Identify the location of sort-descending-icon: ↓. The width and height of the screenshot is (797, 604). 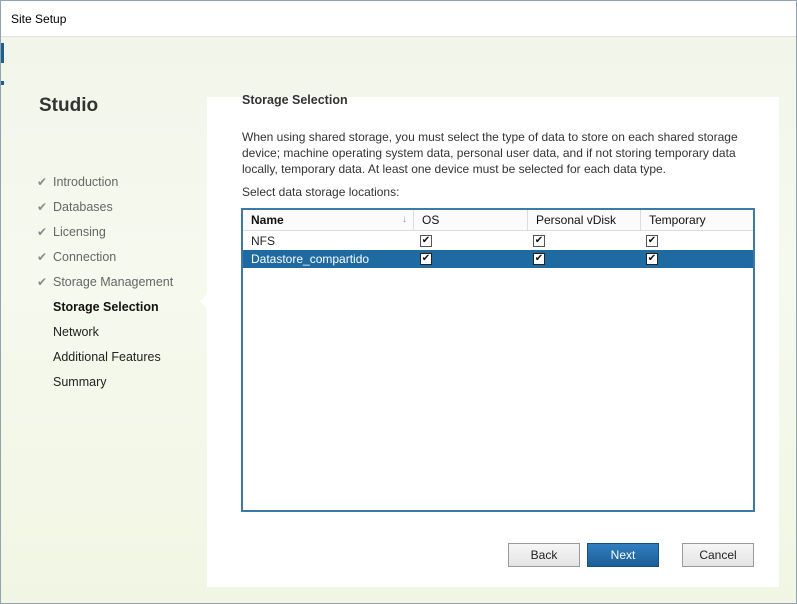
(404, 219).